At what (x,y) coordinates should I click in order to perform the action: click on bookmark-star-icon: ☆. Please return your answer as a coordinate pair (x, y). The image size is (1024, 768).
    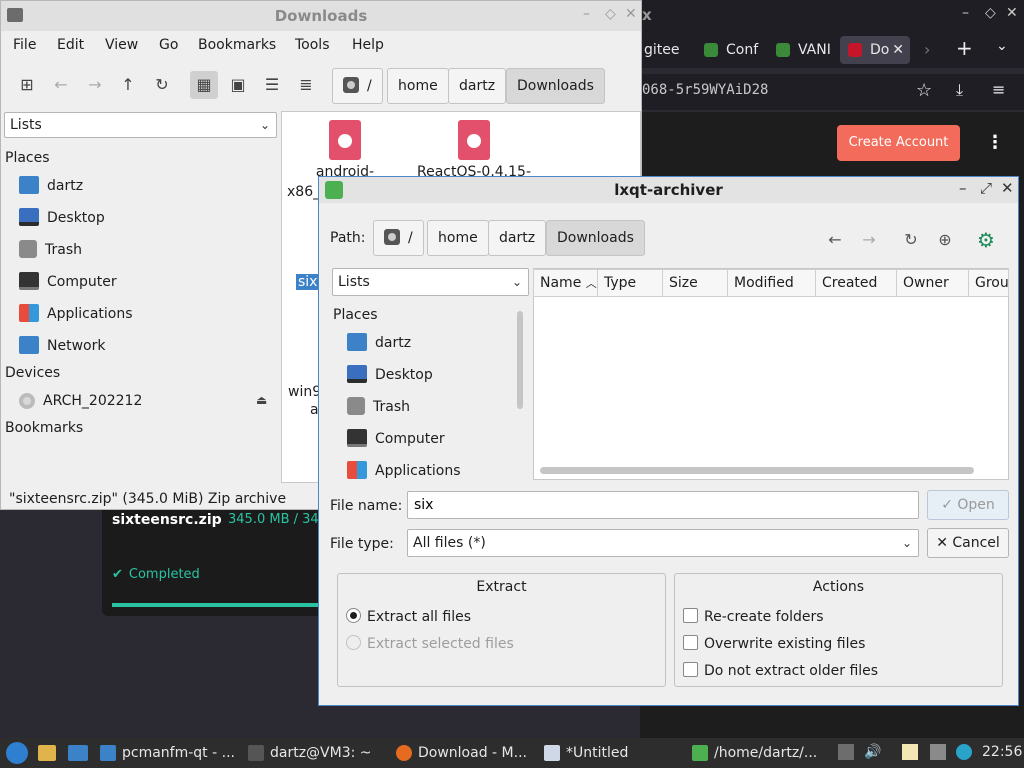
    Looking at the image, I should click on (924, 90).